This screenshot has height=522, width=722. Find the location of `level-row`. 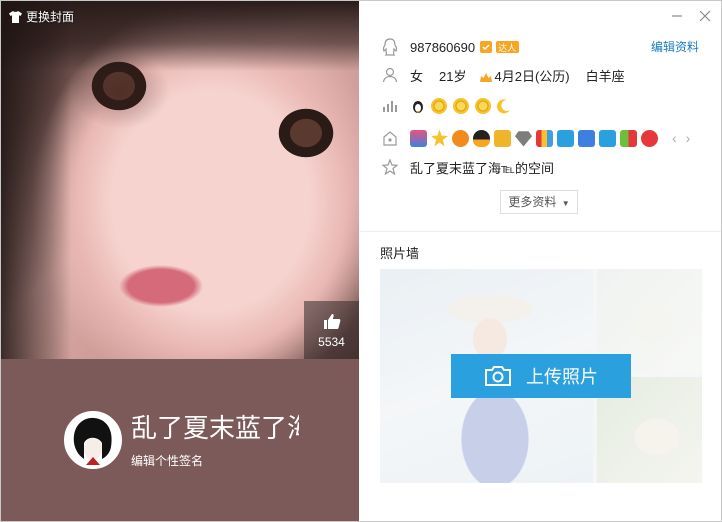

level-row is located at coordinates (446, 106).